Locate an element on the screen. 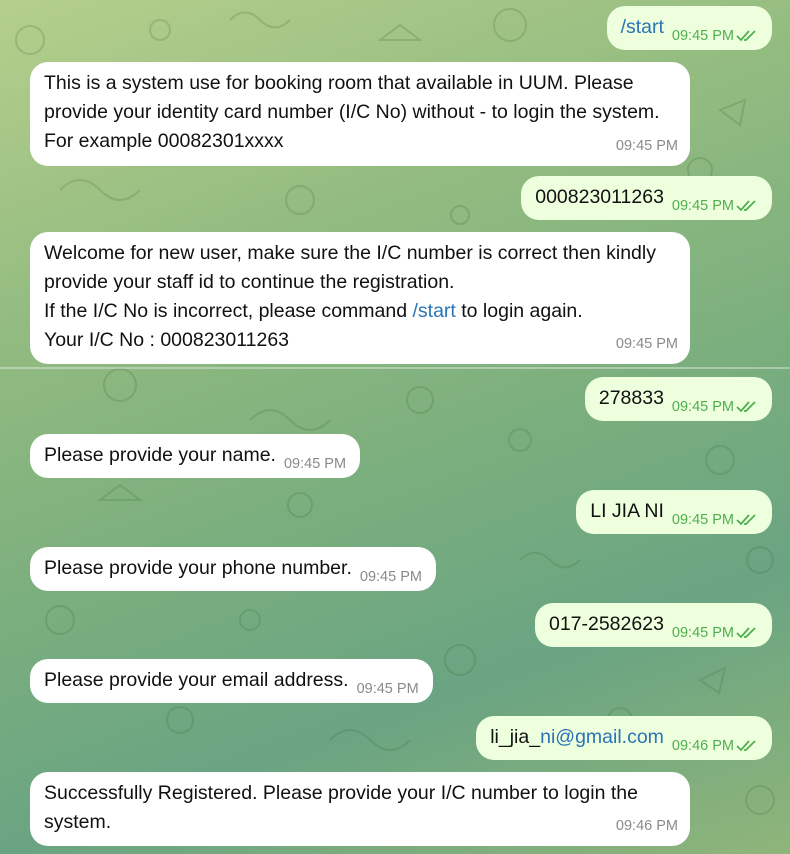 This screenshot has height=854, width=790. message-outgoing: 017-2582623 09:45 PM is located at coordinates (653, 625).